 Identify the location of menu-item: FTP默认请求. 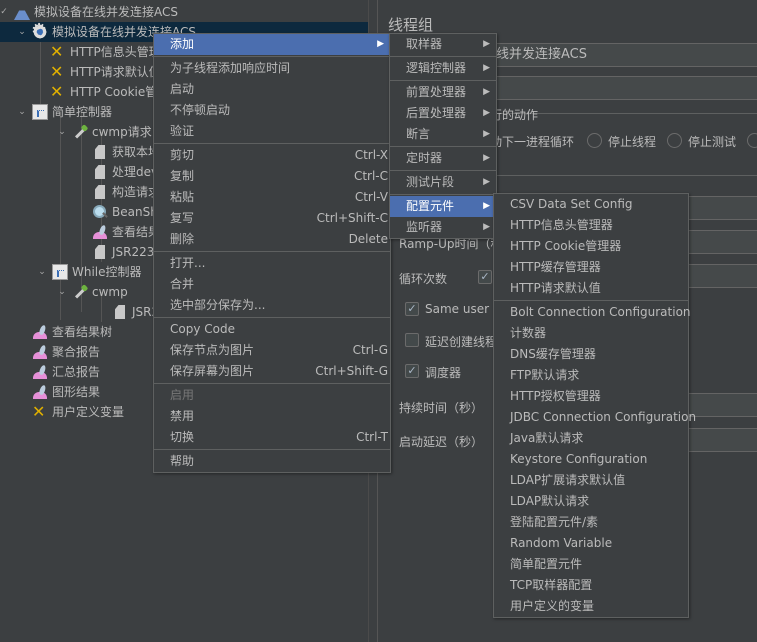
(591, 375).